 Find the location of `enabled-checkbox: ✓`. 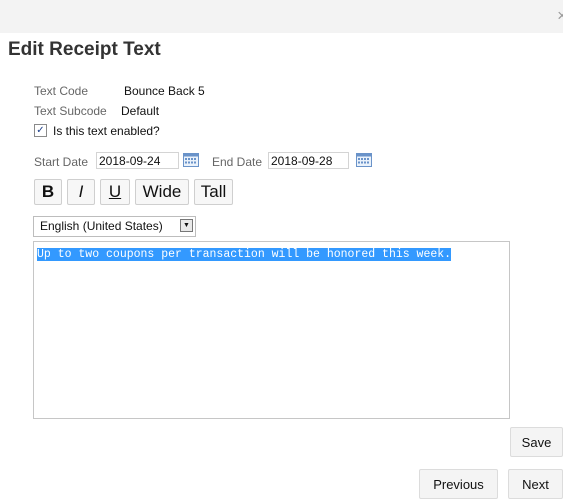

enabled-checkbox: ✓ is located at coordinates (40, 130).